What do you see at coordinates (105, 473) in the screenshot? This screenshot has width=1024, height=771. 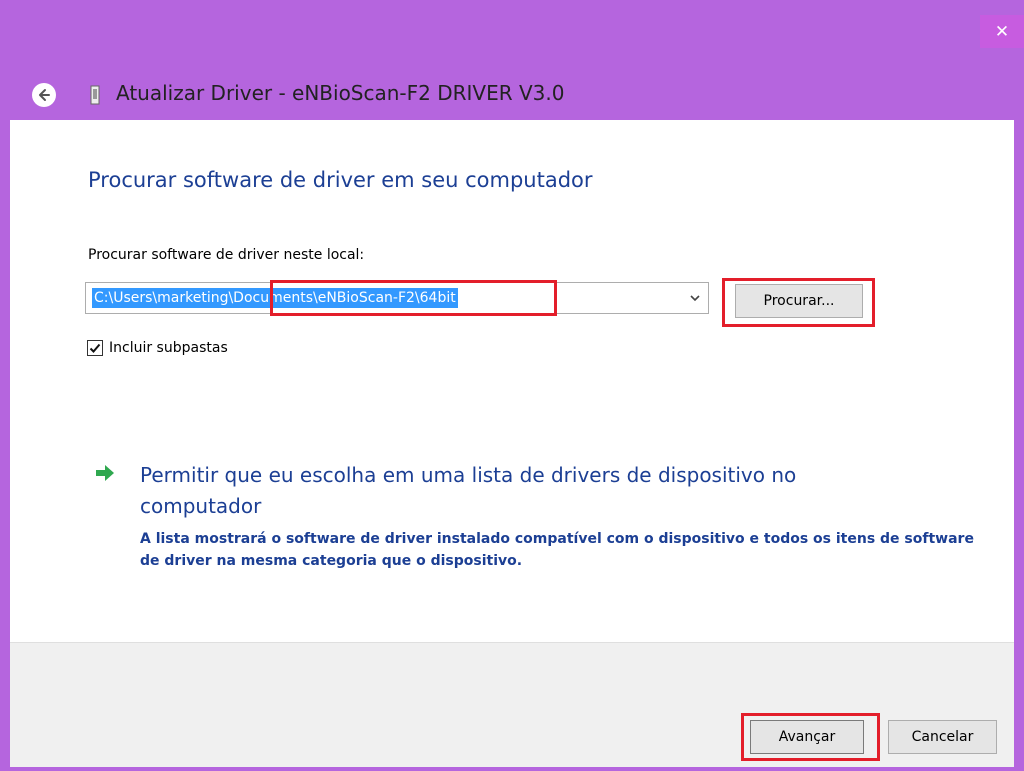 I see `green-arrow-icon` at bounding box center [105, 473].